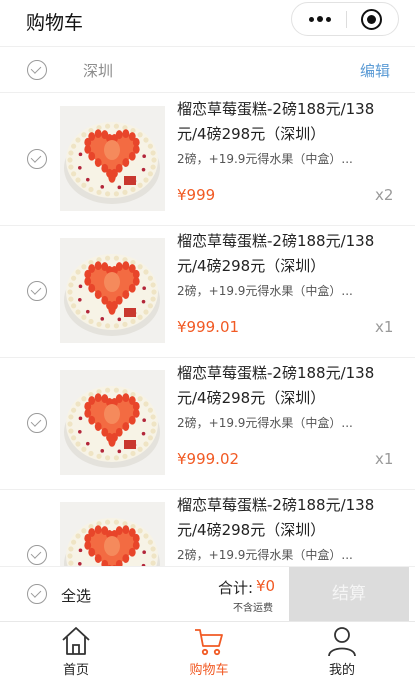  Describe the element at coordinates (207, 22) in the screenshot. I see `nav-bar: 购物车` at that location.